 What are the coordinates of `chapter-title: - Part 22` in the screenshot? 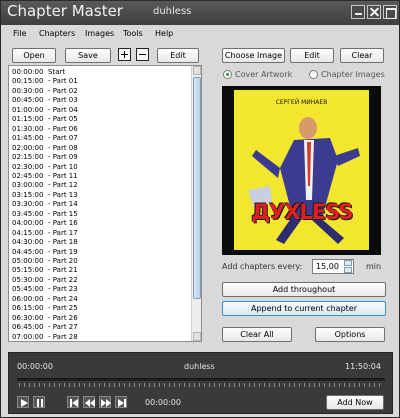 It's located at (63, 279).